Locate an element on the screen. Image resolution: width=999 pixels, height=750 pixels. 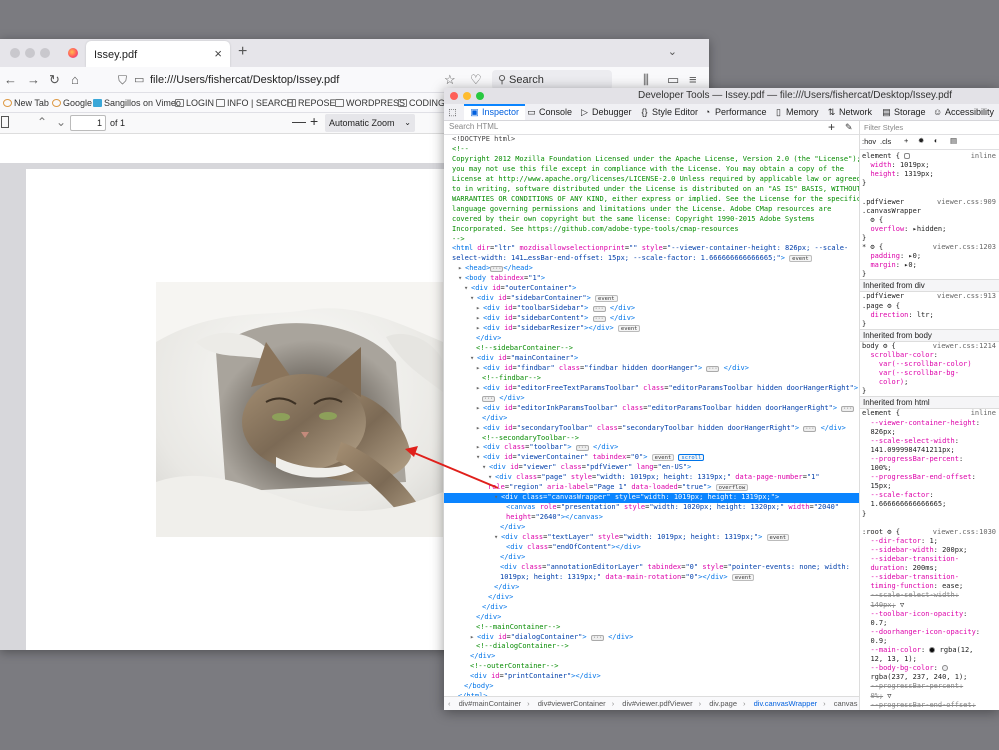
tab-style-editor: {} Style Editor is located at coordinates (669, 112).